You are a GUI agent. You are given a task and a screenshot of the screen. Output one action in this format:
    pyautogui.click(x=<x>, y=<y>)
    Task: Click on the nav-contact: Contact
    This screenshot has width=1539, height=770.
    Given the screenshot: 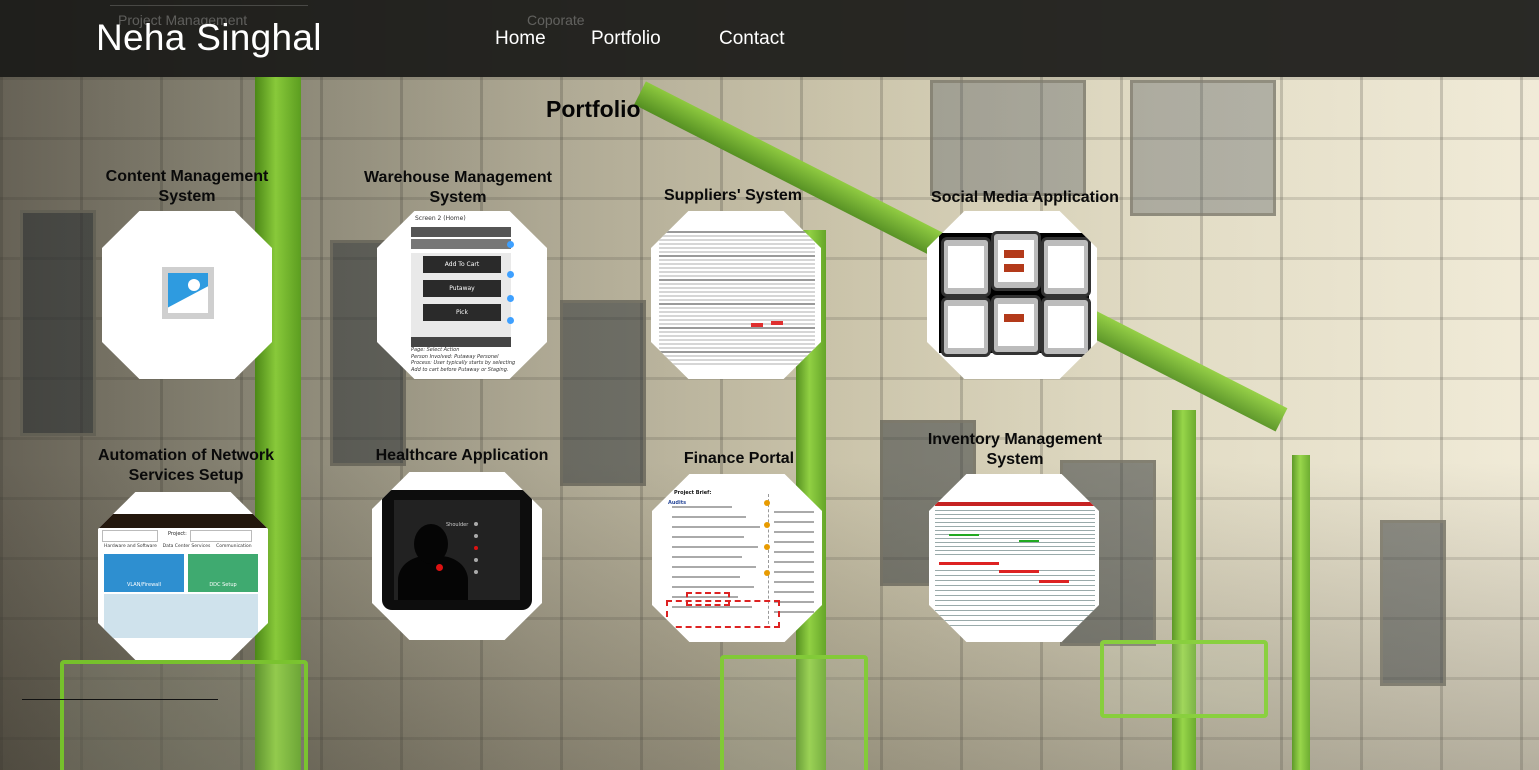 What is the action you would take?
    pyautogui.click(x=751, y=39)
    